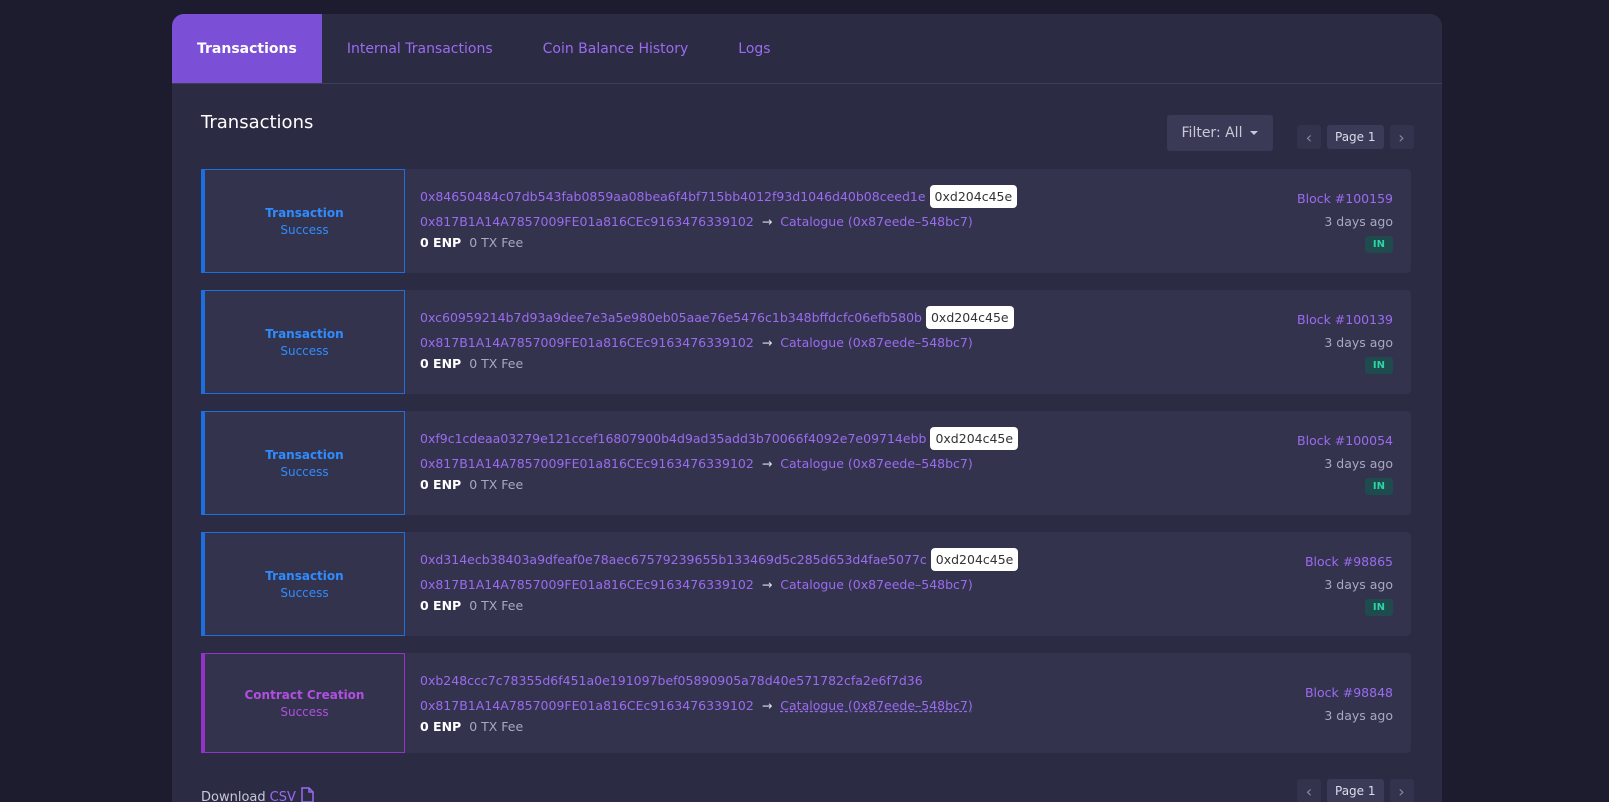 This screenshot has width=1609, height=802. What do you see at coordinates (303, 703) in the screenshot?
I see `transaction-status: Contract Creation Success` at bounding box center [303, 703].